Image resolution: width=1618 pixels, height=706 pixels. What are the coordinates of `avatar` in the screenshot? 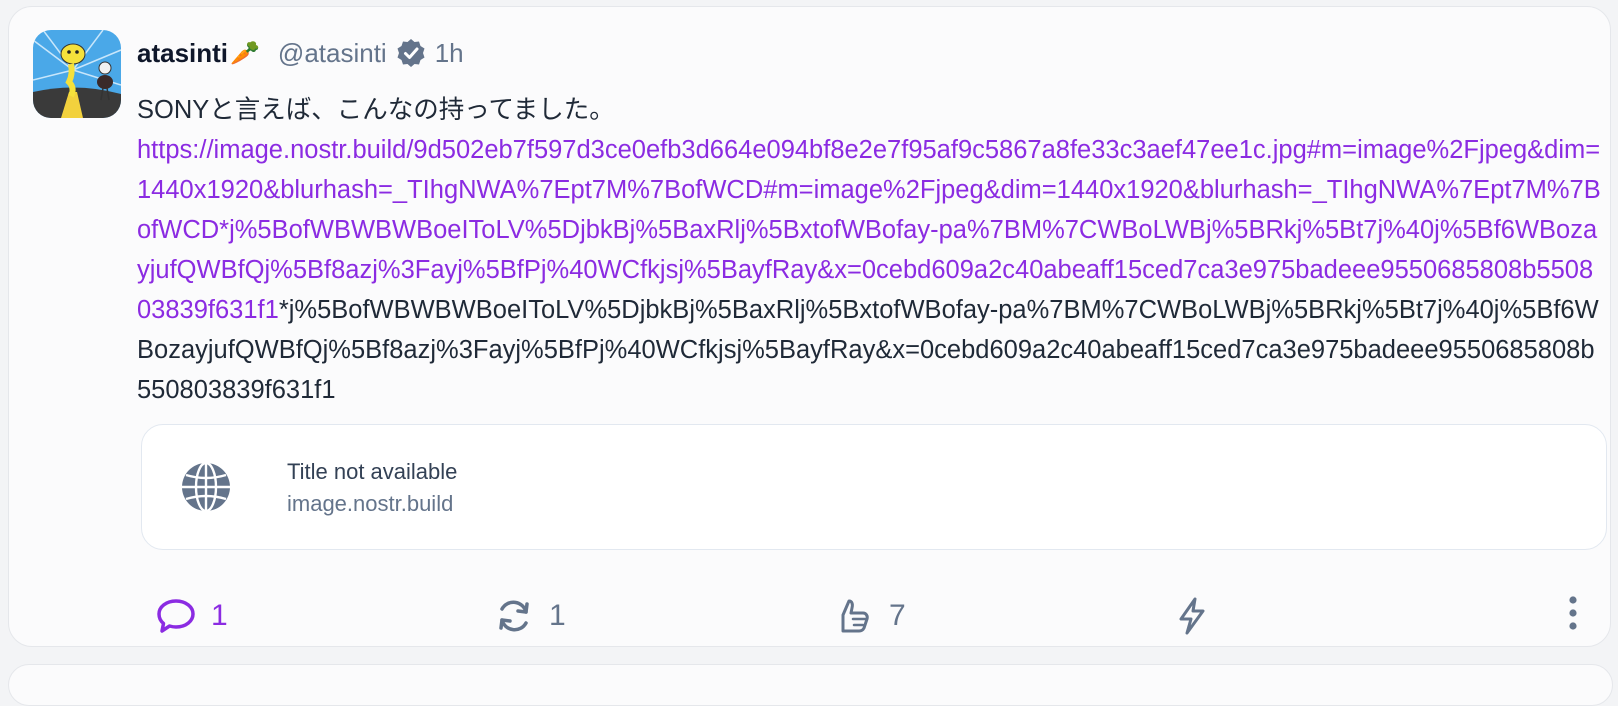 It's located at (77, 74).